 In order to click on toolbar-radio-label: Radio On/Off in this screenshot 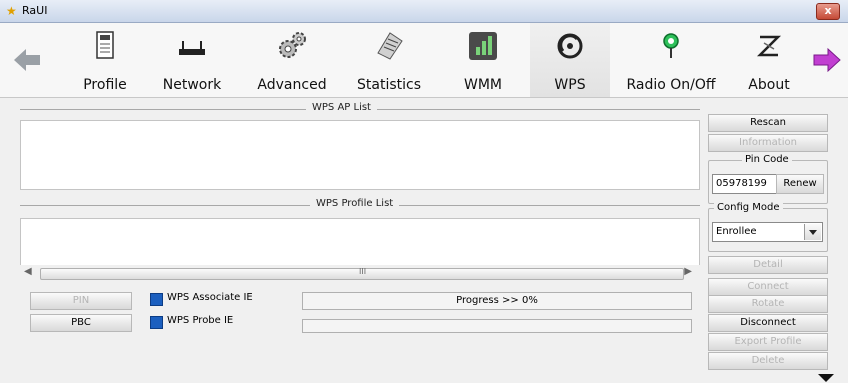, I will do `click(671, 85)`.